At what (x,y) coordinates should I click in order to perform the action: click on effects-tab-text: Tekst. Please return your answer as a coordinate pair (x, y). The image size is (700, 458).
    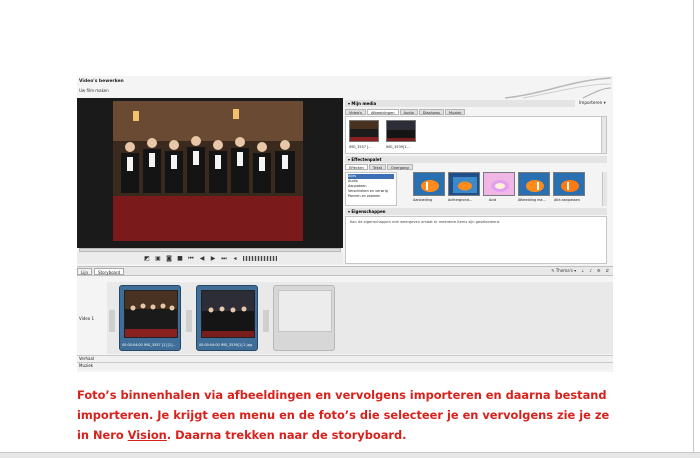
    Looking at the image, I should click on (377, 167).